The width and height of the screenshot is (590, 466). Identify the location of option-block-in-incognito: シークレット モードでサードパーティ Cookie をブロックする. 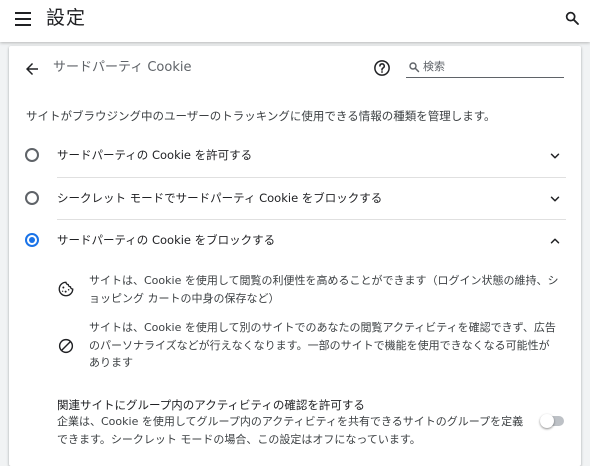
(292, 199).